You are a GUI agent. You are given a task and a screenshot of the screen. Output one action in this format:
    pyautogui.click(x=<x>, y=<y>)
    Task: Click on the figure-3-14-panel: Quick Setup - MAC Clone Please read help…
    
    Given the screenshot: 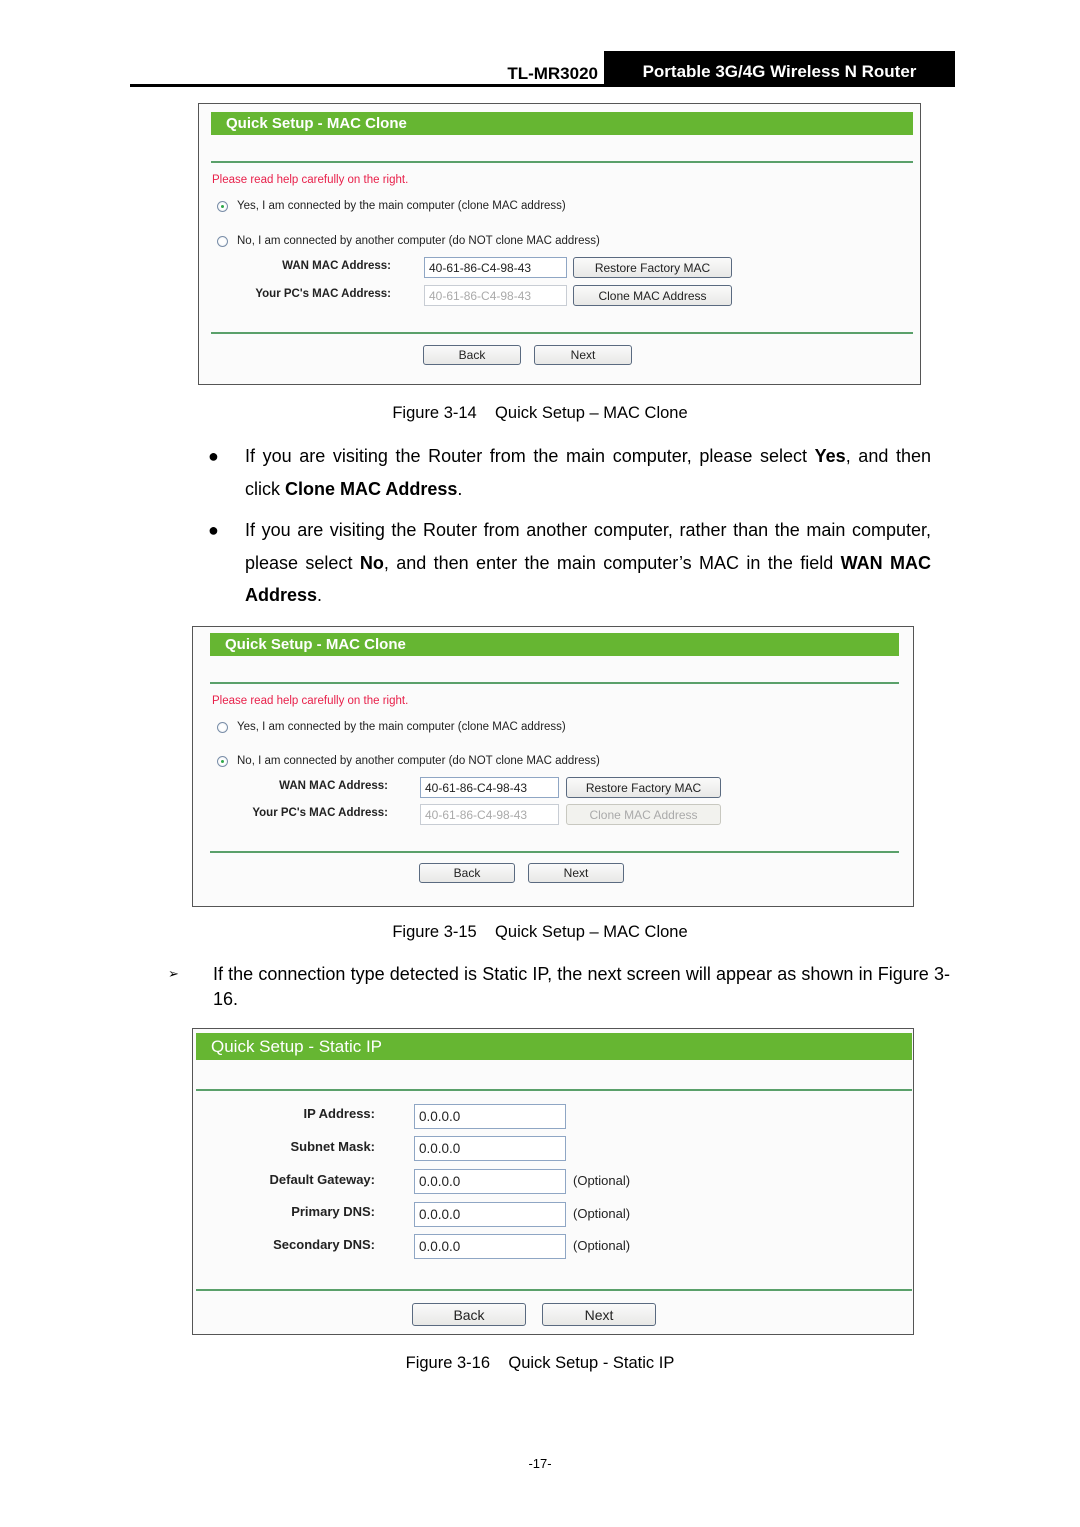 What is the action you would take?
    pyautogui.click(x=559, y=244)
    